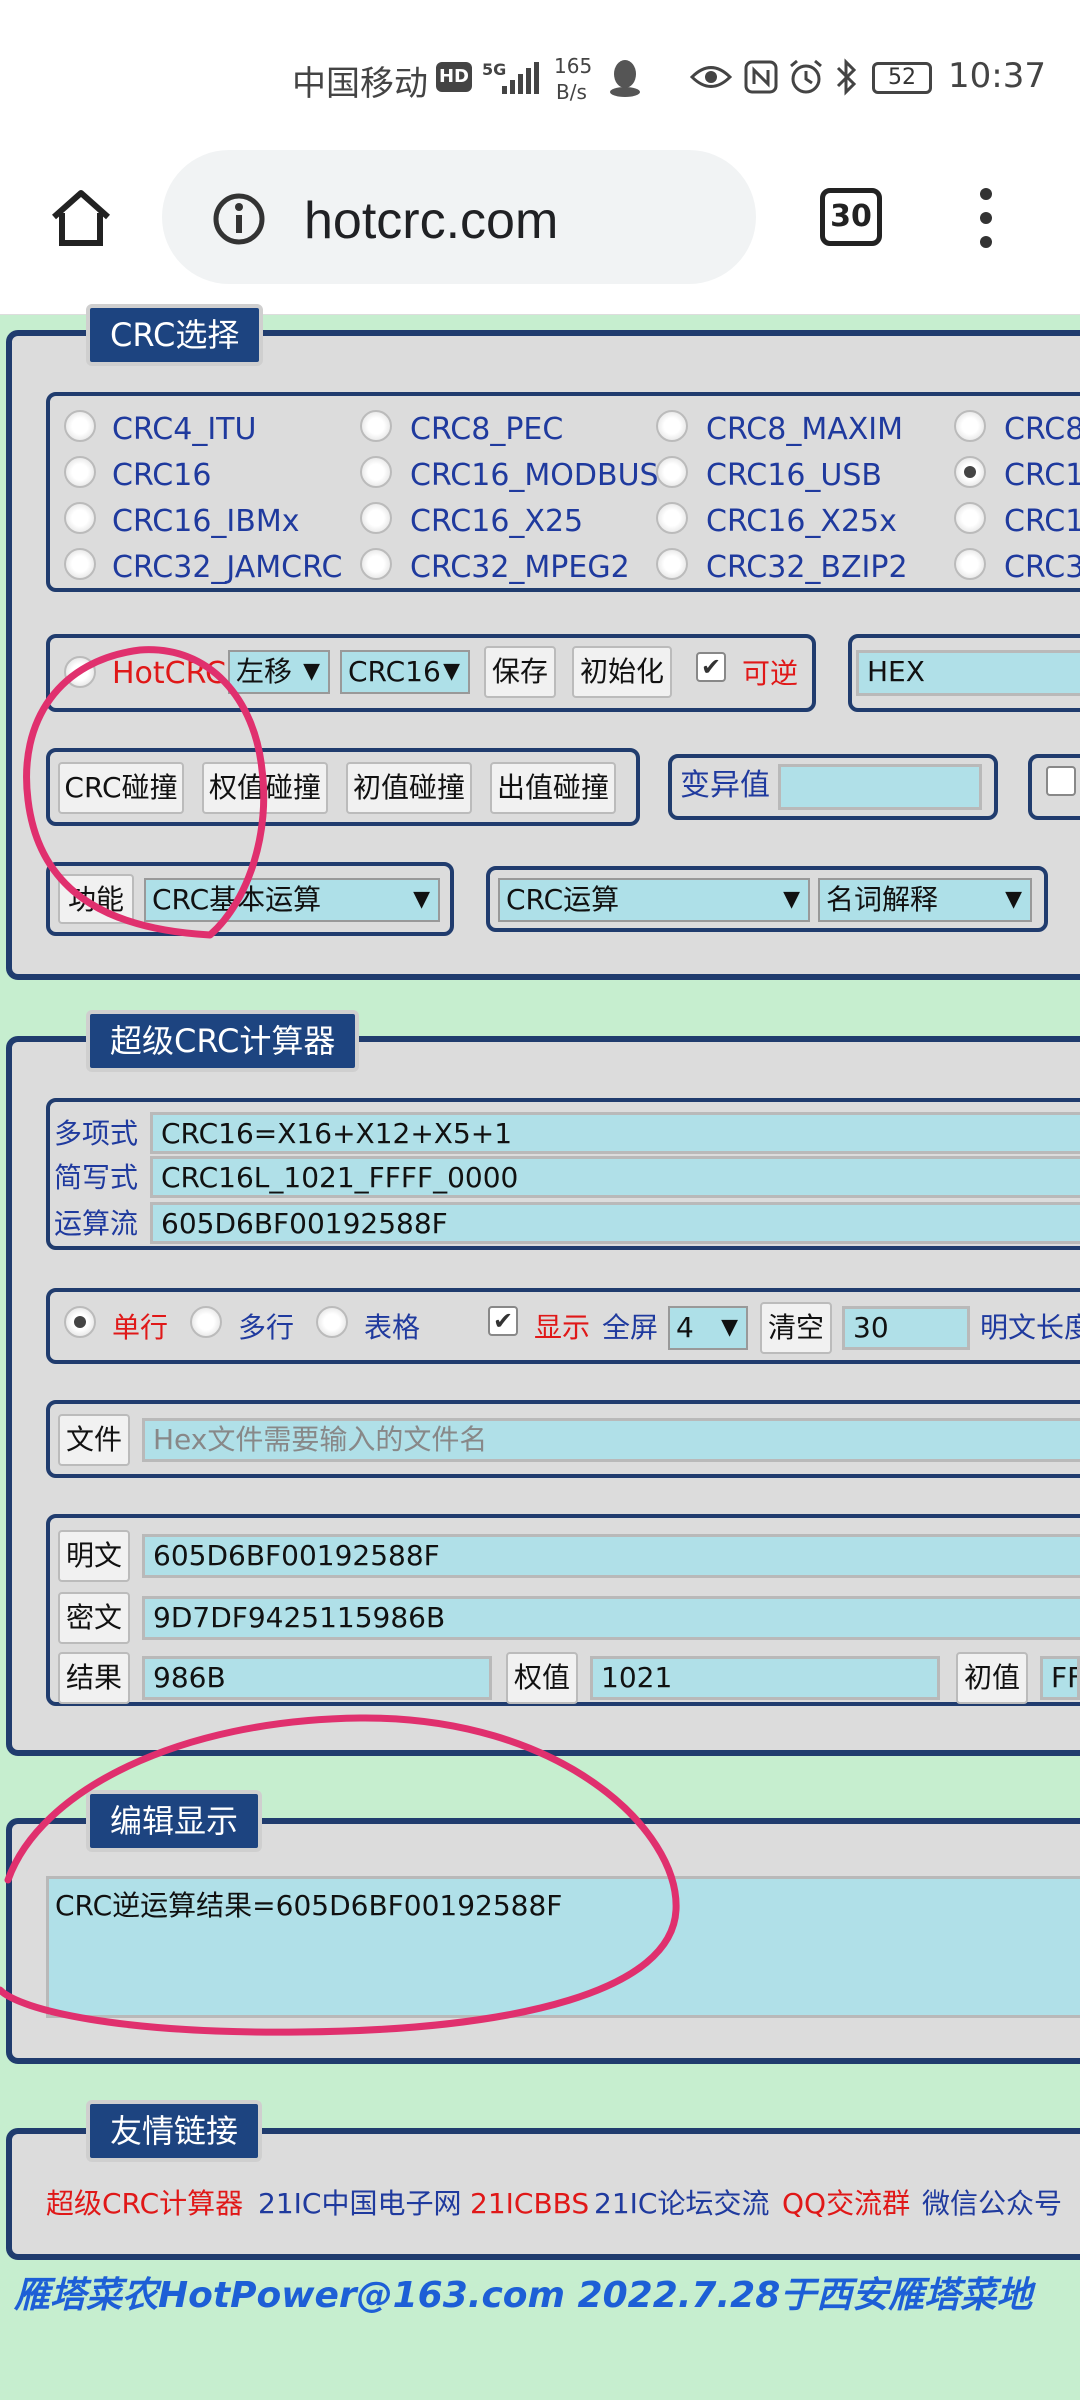 Image resolution: width=1080 pixels, height=2400 pixels. What do you see at coordinates (611, 1440) in the screenshot?
I see `file-input: Hex文件需要输入的文件名` at bounding box center [611, 1440].